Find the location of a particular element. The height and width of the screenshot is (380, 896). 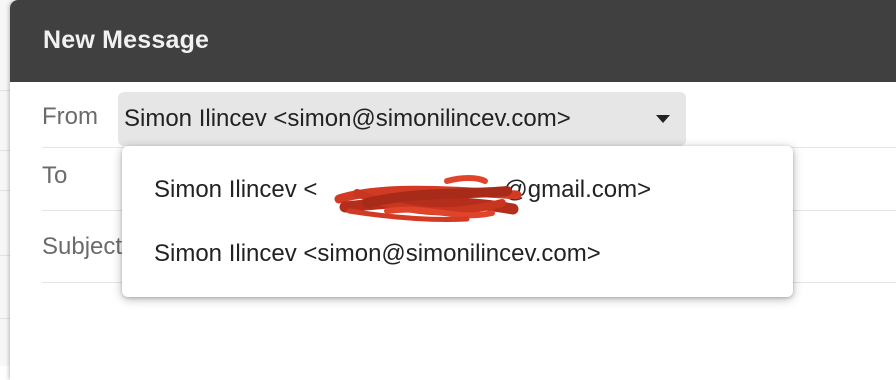

subject-label: Subject is located at coordinates (82, 247).